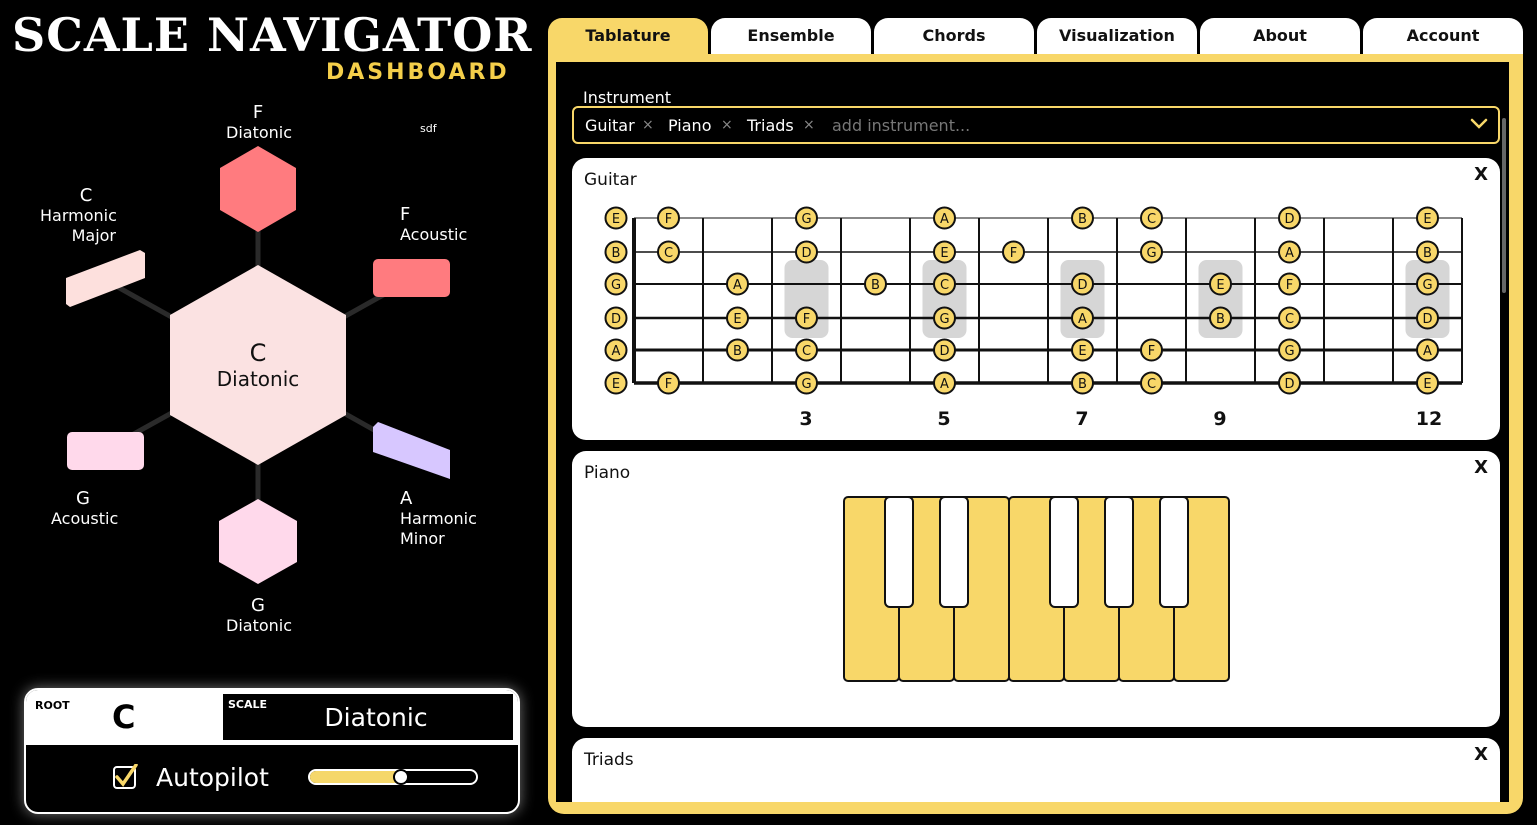 The image size is (1537, 825). I want to click on node-label-bottom-left: G Acoustic, so click(85, 508).